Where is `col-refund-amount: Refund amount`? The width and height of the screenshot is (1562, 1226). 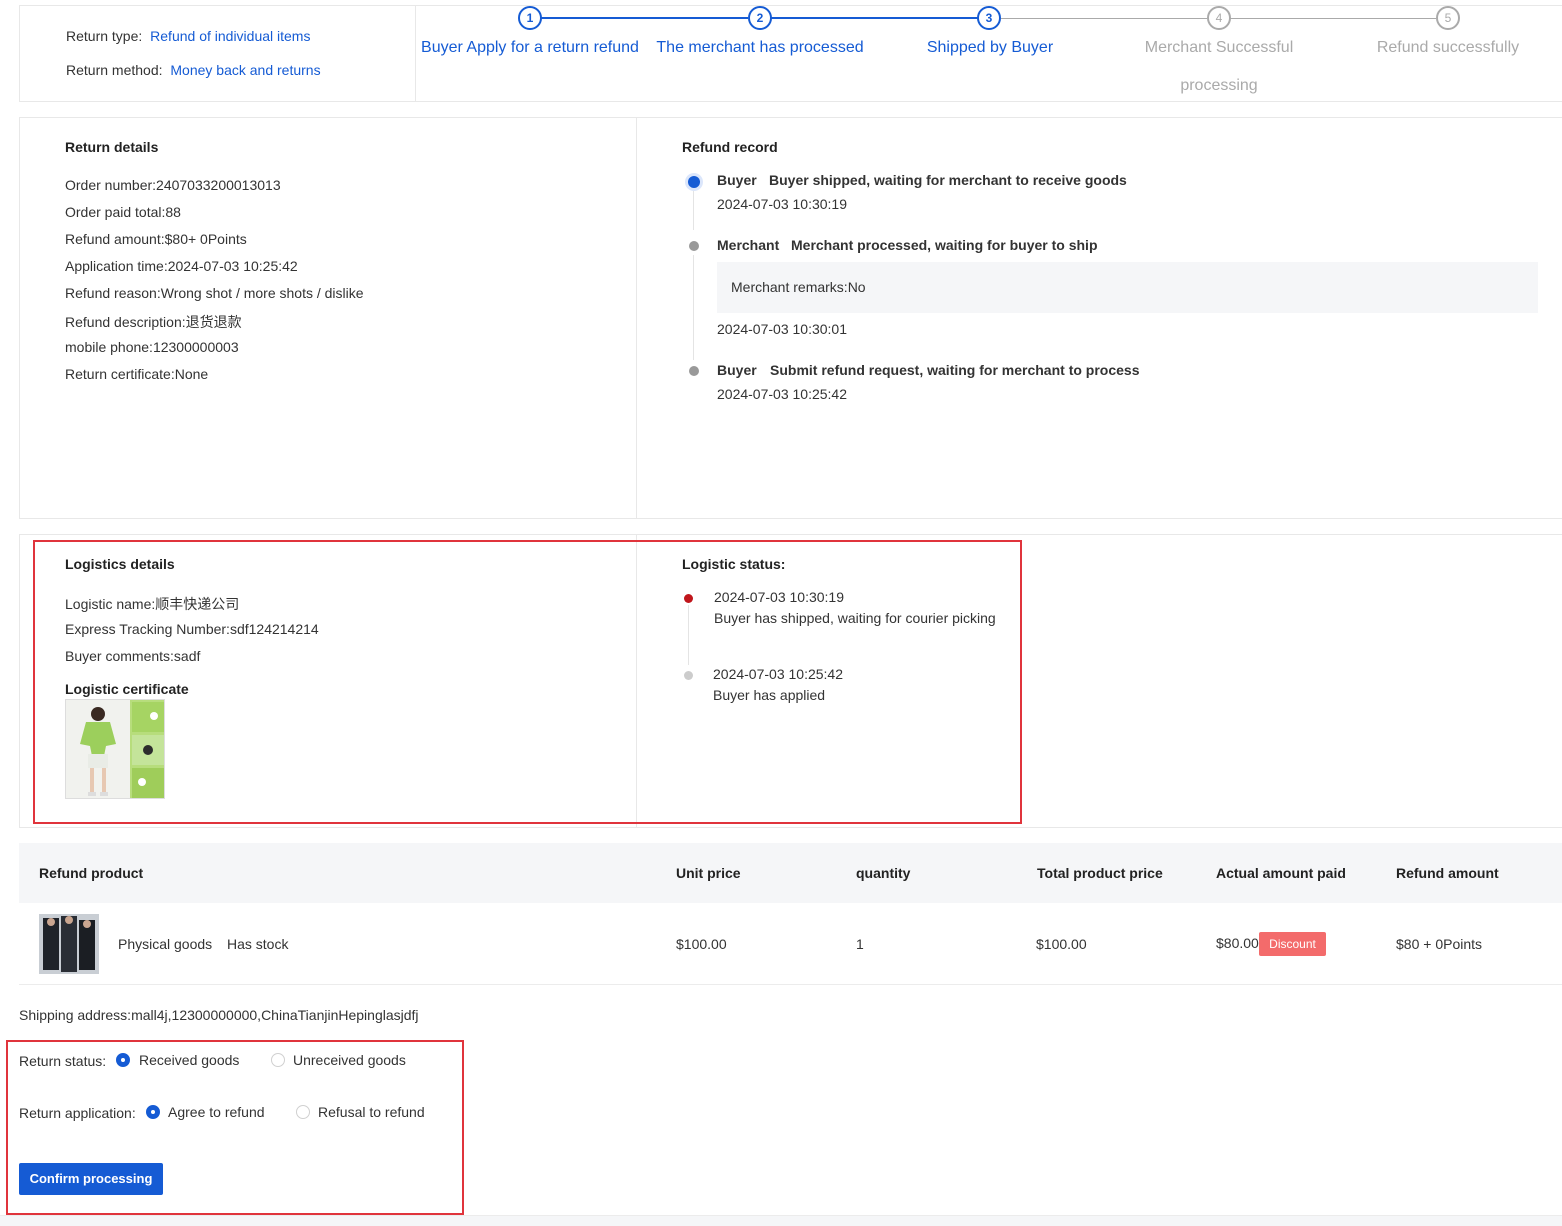 col-refund-amount: Refund amount is located at coordinates (1447, 873).